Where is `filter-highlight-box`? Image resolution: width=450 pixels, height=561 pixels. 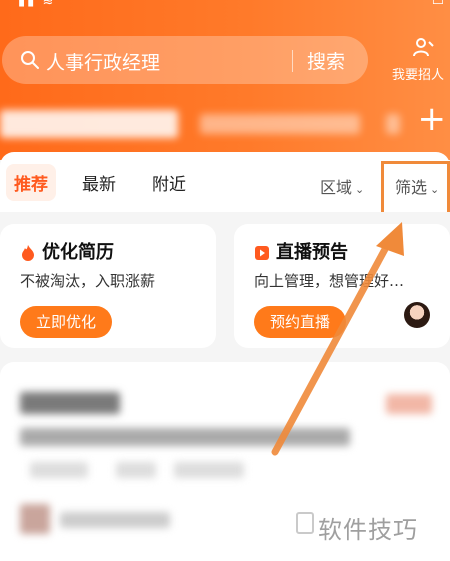
filter-highlight-box is located at coordinates (415, 188).